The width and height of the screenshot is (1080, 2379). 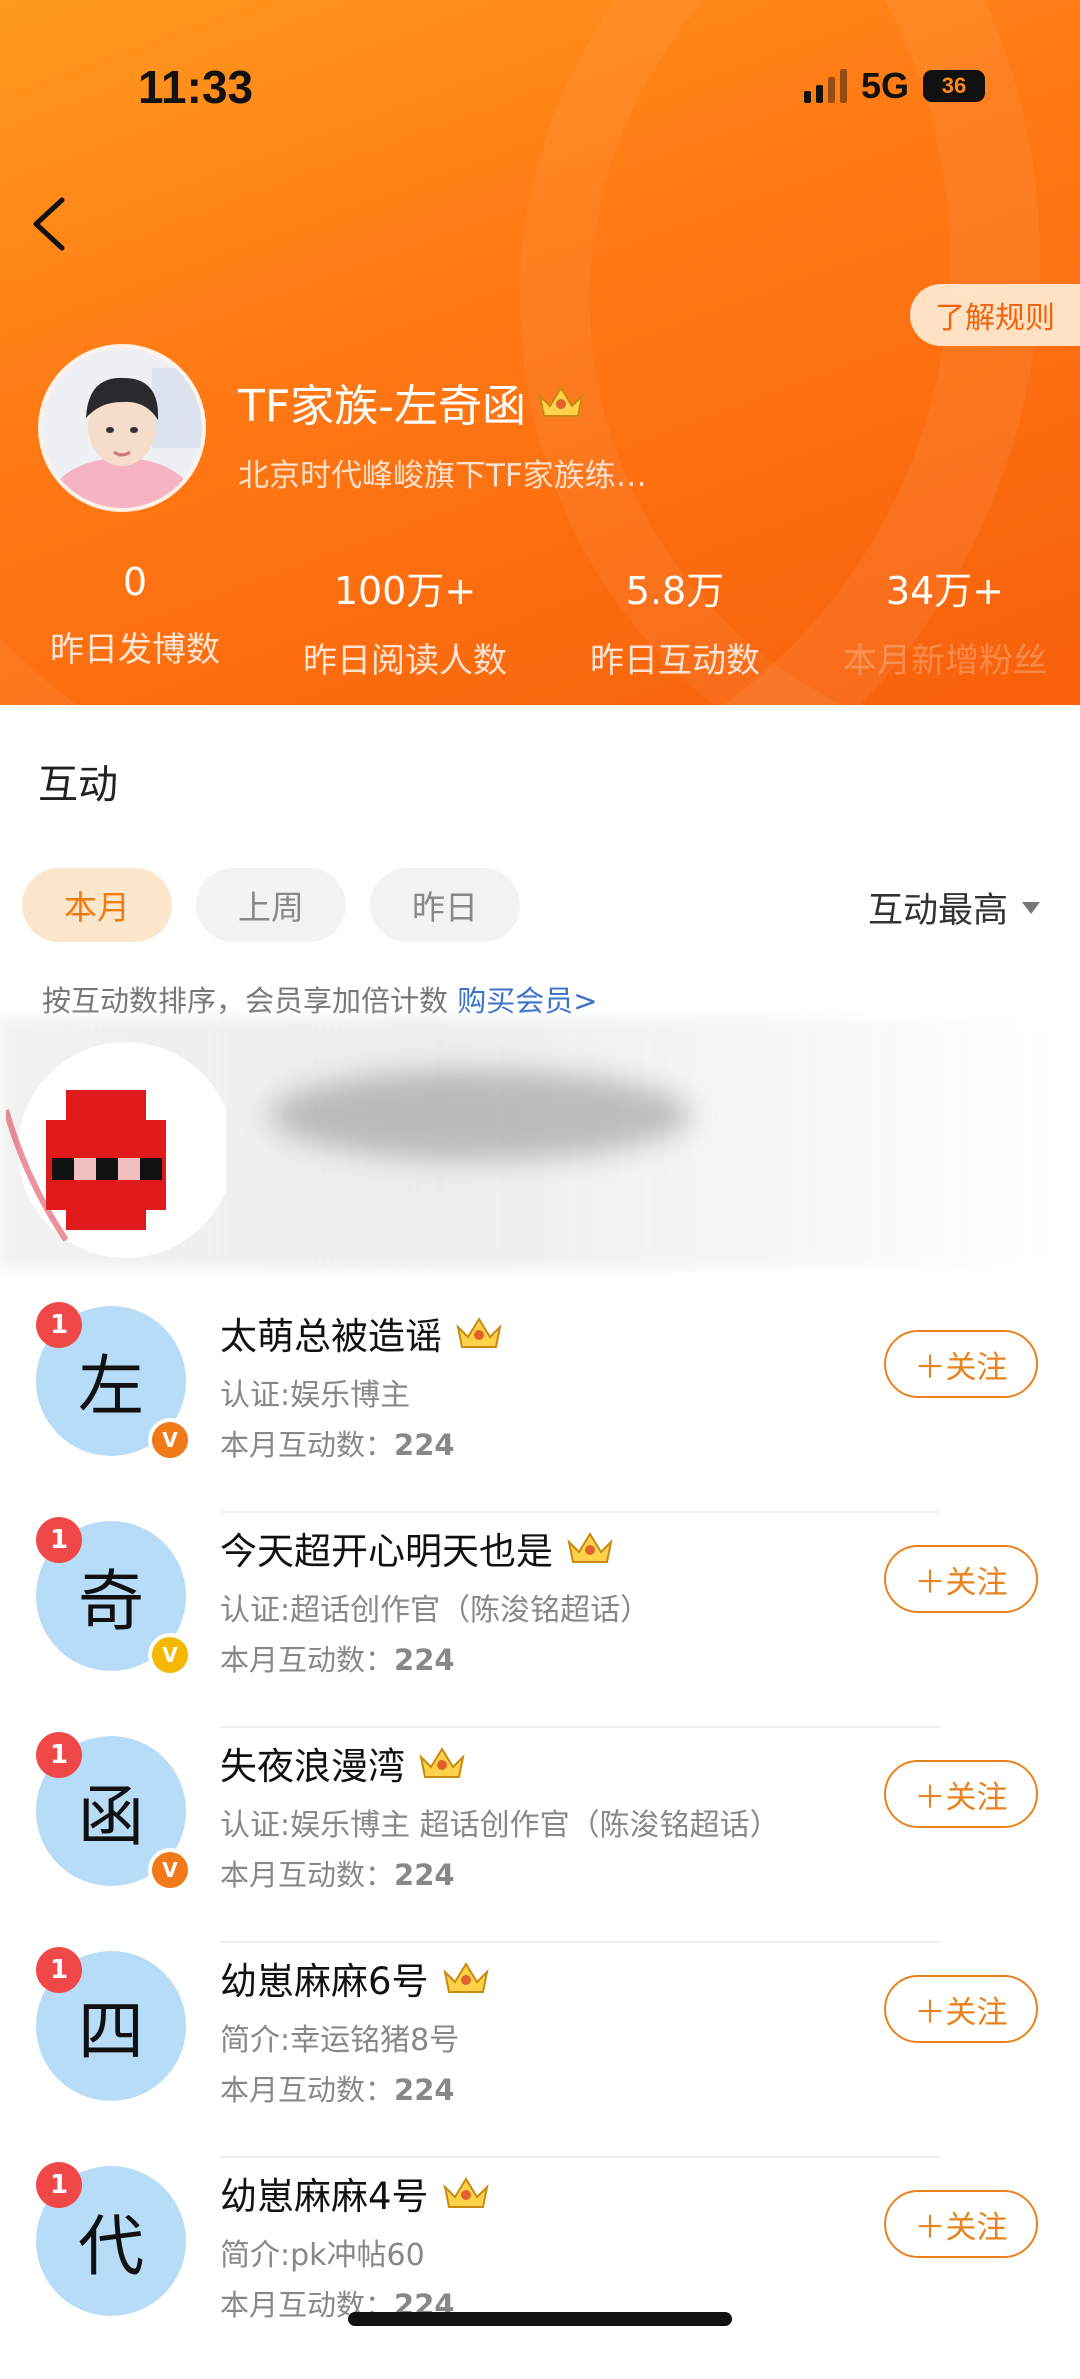 I want to click on profile-name: TF家族-左奇函, so click(x=382, y=406).